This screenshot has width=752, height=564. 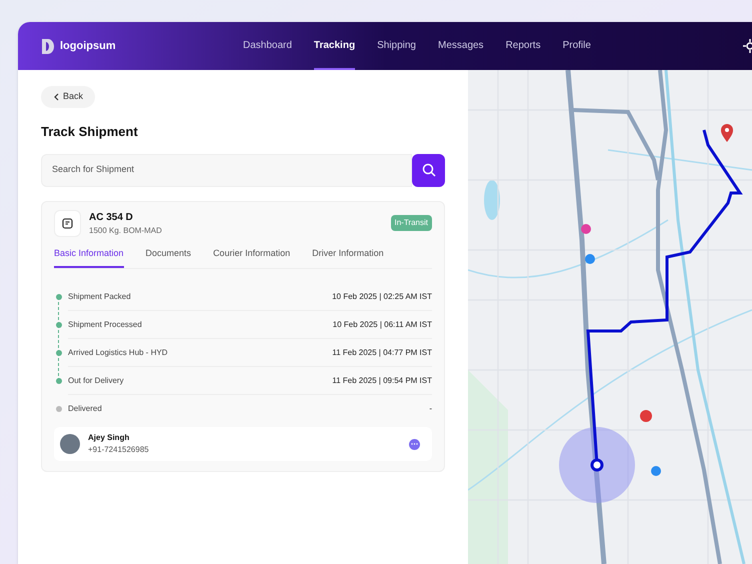 What do you see at coordinates (89, 257) in the screenshot?
I see `info-tab: Basic Information` at bounding box center [89, 257].